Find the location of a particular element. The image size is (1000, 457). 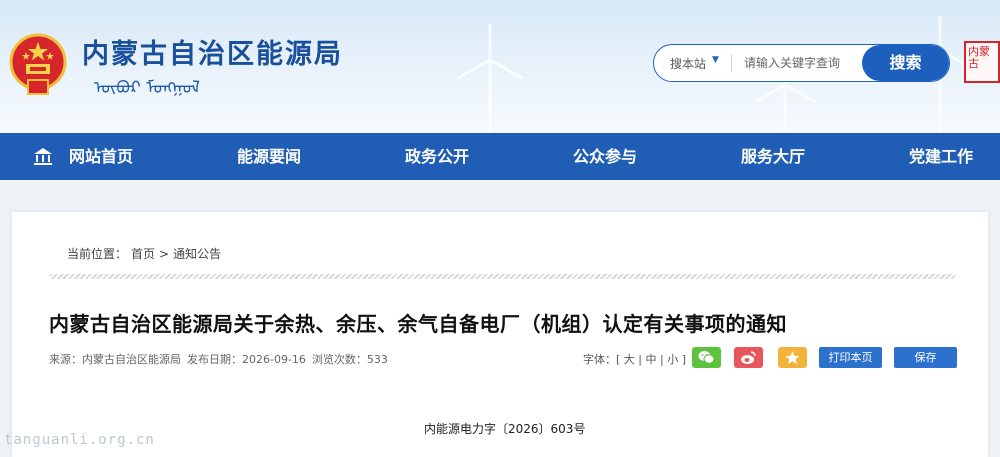

article-views: 浏览次数：533 is located at coordinates (349, 359).